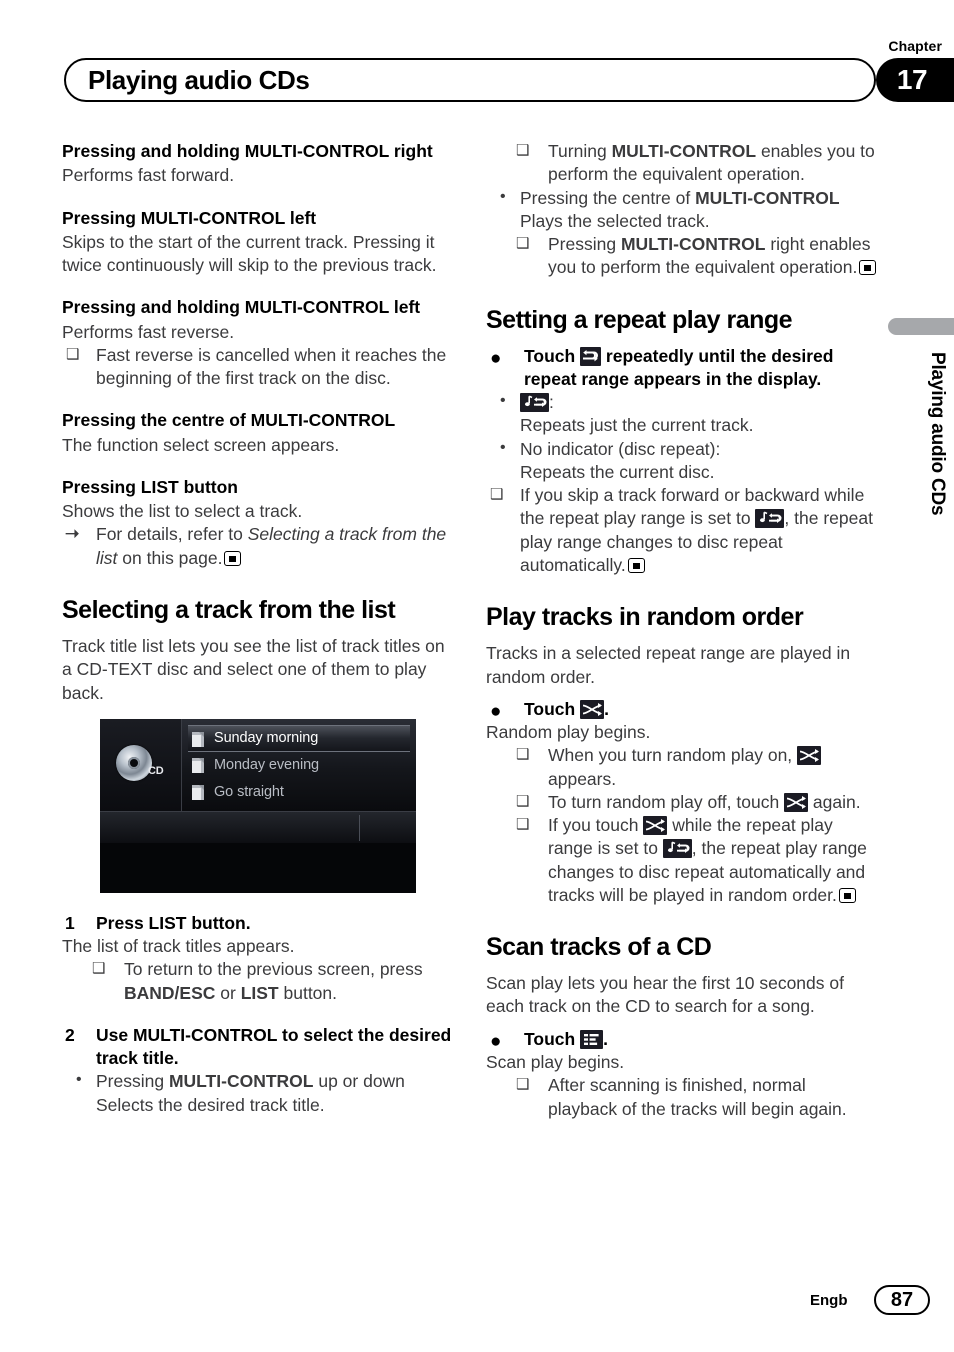  I want to click on subheading-pressing-left: Pressing MULTI-CONTROL left, so click(258, 218).